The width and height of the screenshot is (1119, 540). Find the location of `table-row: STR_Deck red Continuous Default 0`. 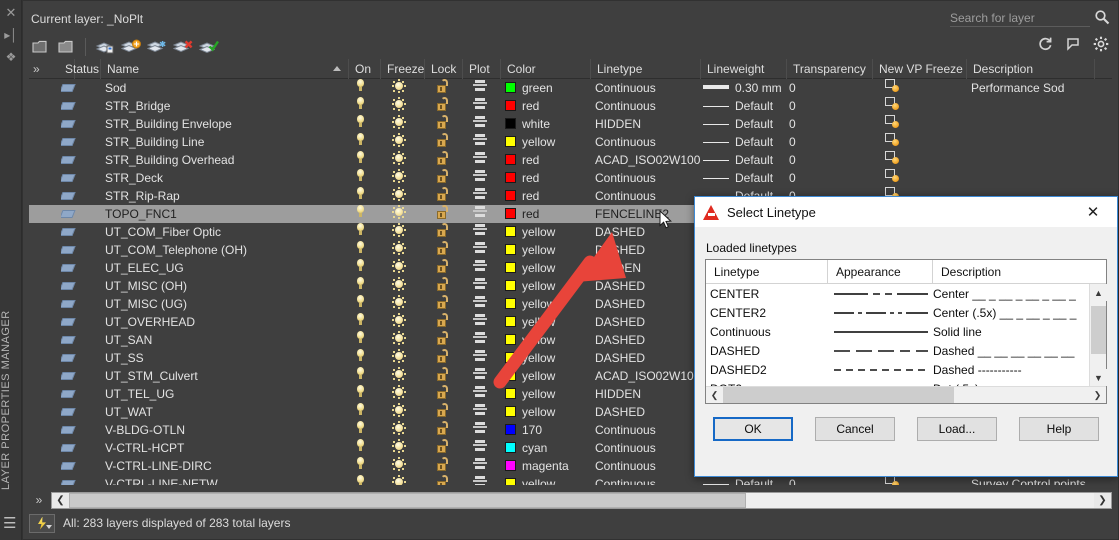

table-row: STR_Deck red Continuous Default 0 is located at coordinates (570, 178).